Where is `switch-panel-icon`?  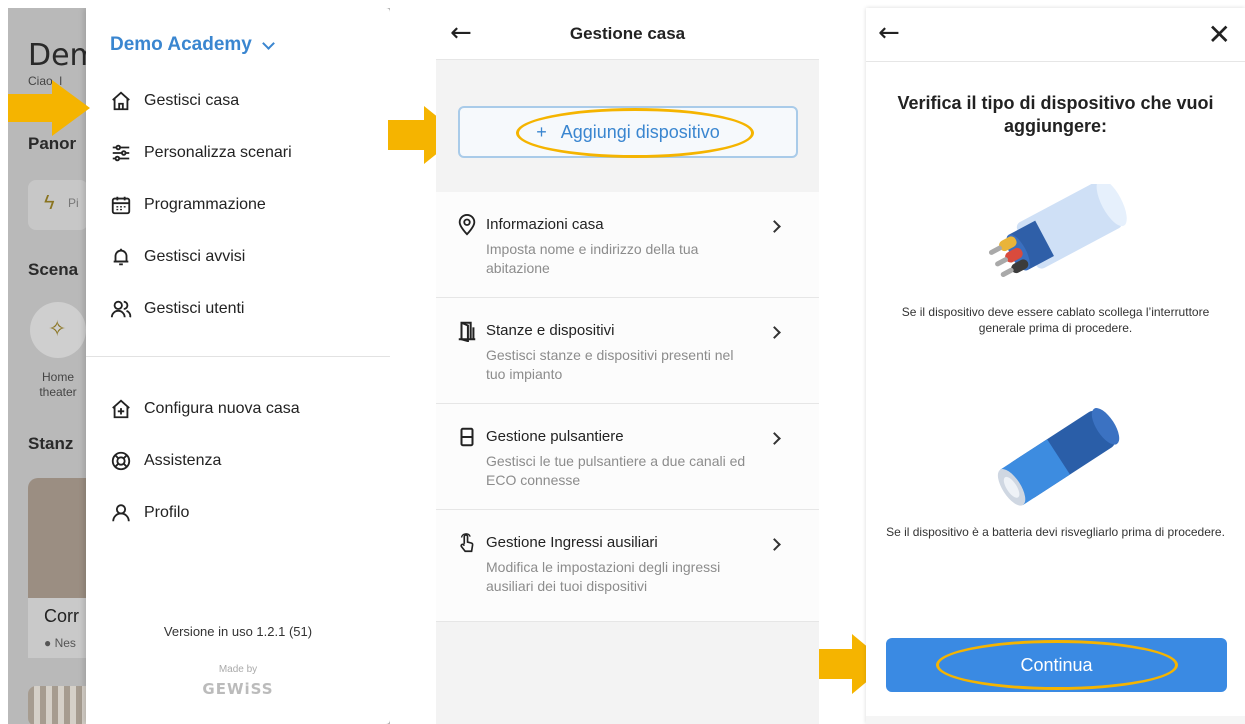
switch-panel-icon is located at coordinates (467, 437).